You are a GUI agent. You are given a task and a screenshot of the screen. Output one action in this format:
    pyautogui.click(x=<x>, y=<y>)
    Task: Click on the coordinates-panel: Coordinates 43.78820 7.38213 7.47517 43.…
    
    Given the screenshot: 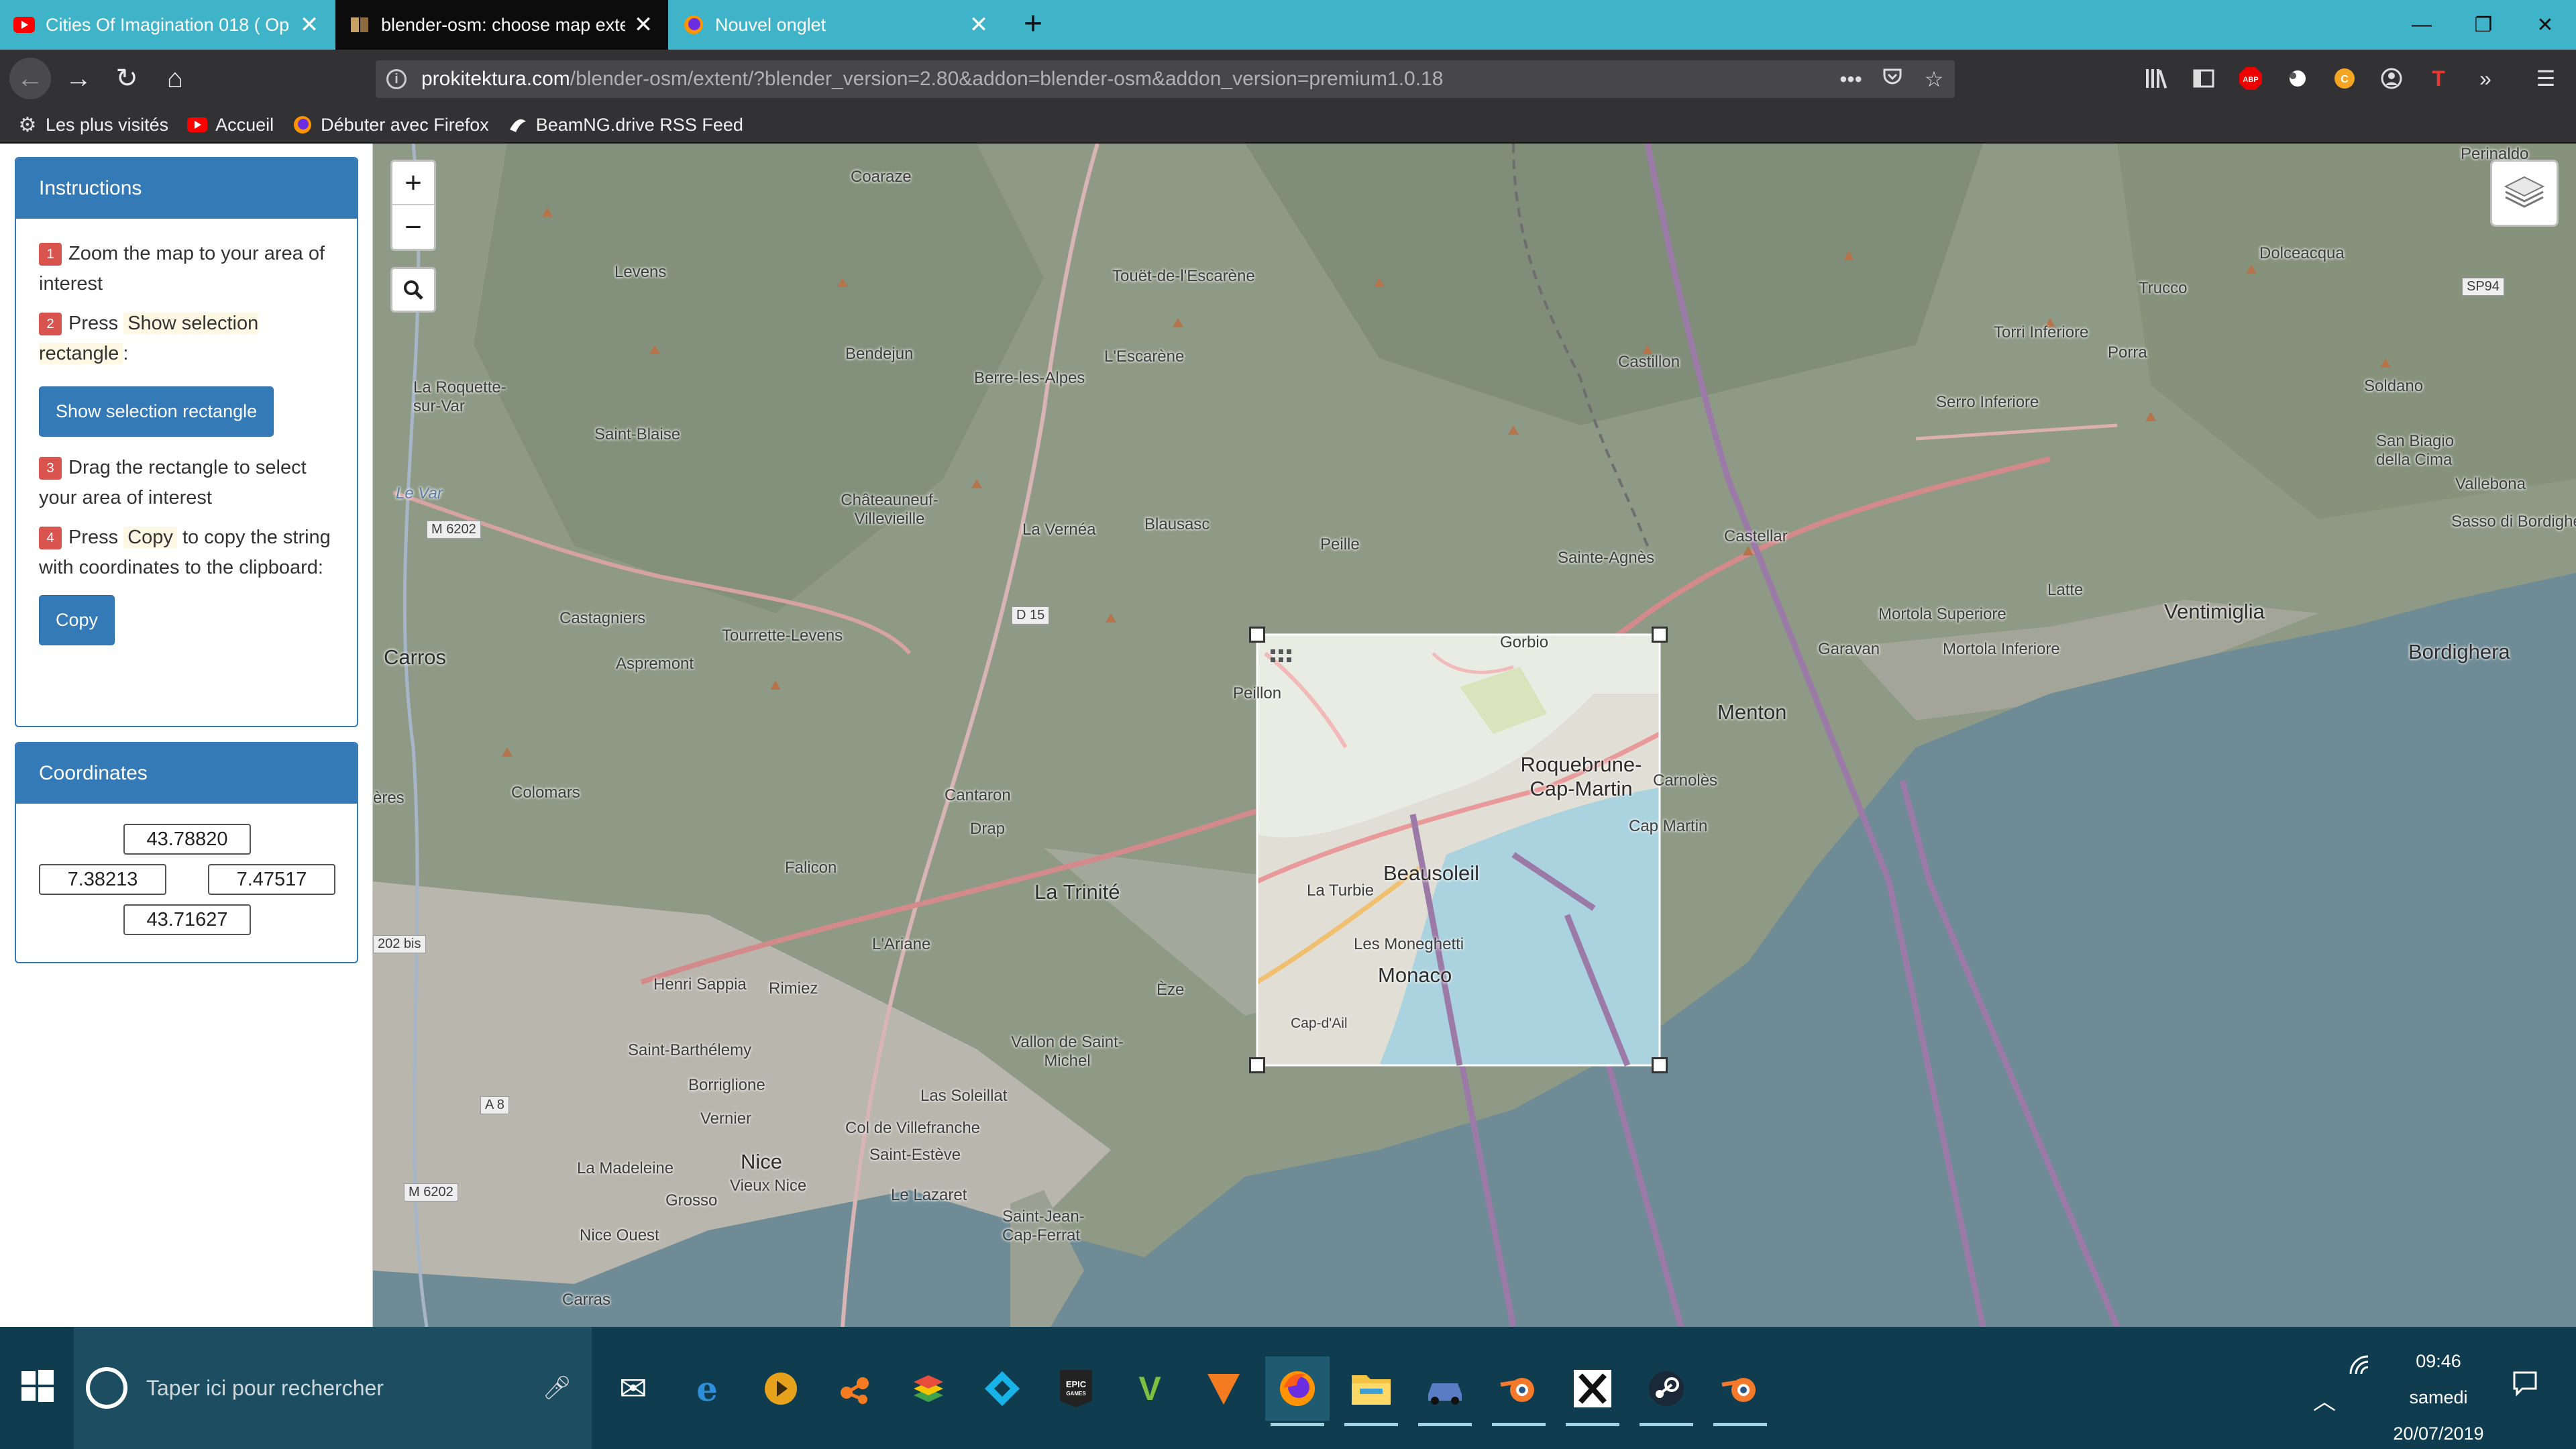 What is the action you would take?
    pyautogui.click(x=186, y=852)
    